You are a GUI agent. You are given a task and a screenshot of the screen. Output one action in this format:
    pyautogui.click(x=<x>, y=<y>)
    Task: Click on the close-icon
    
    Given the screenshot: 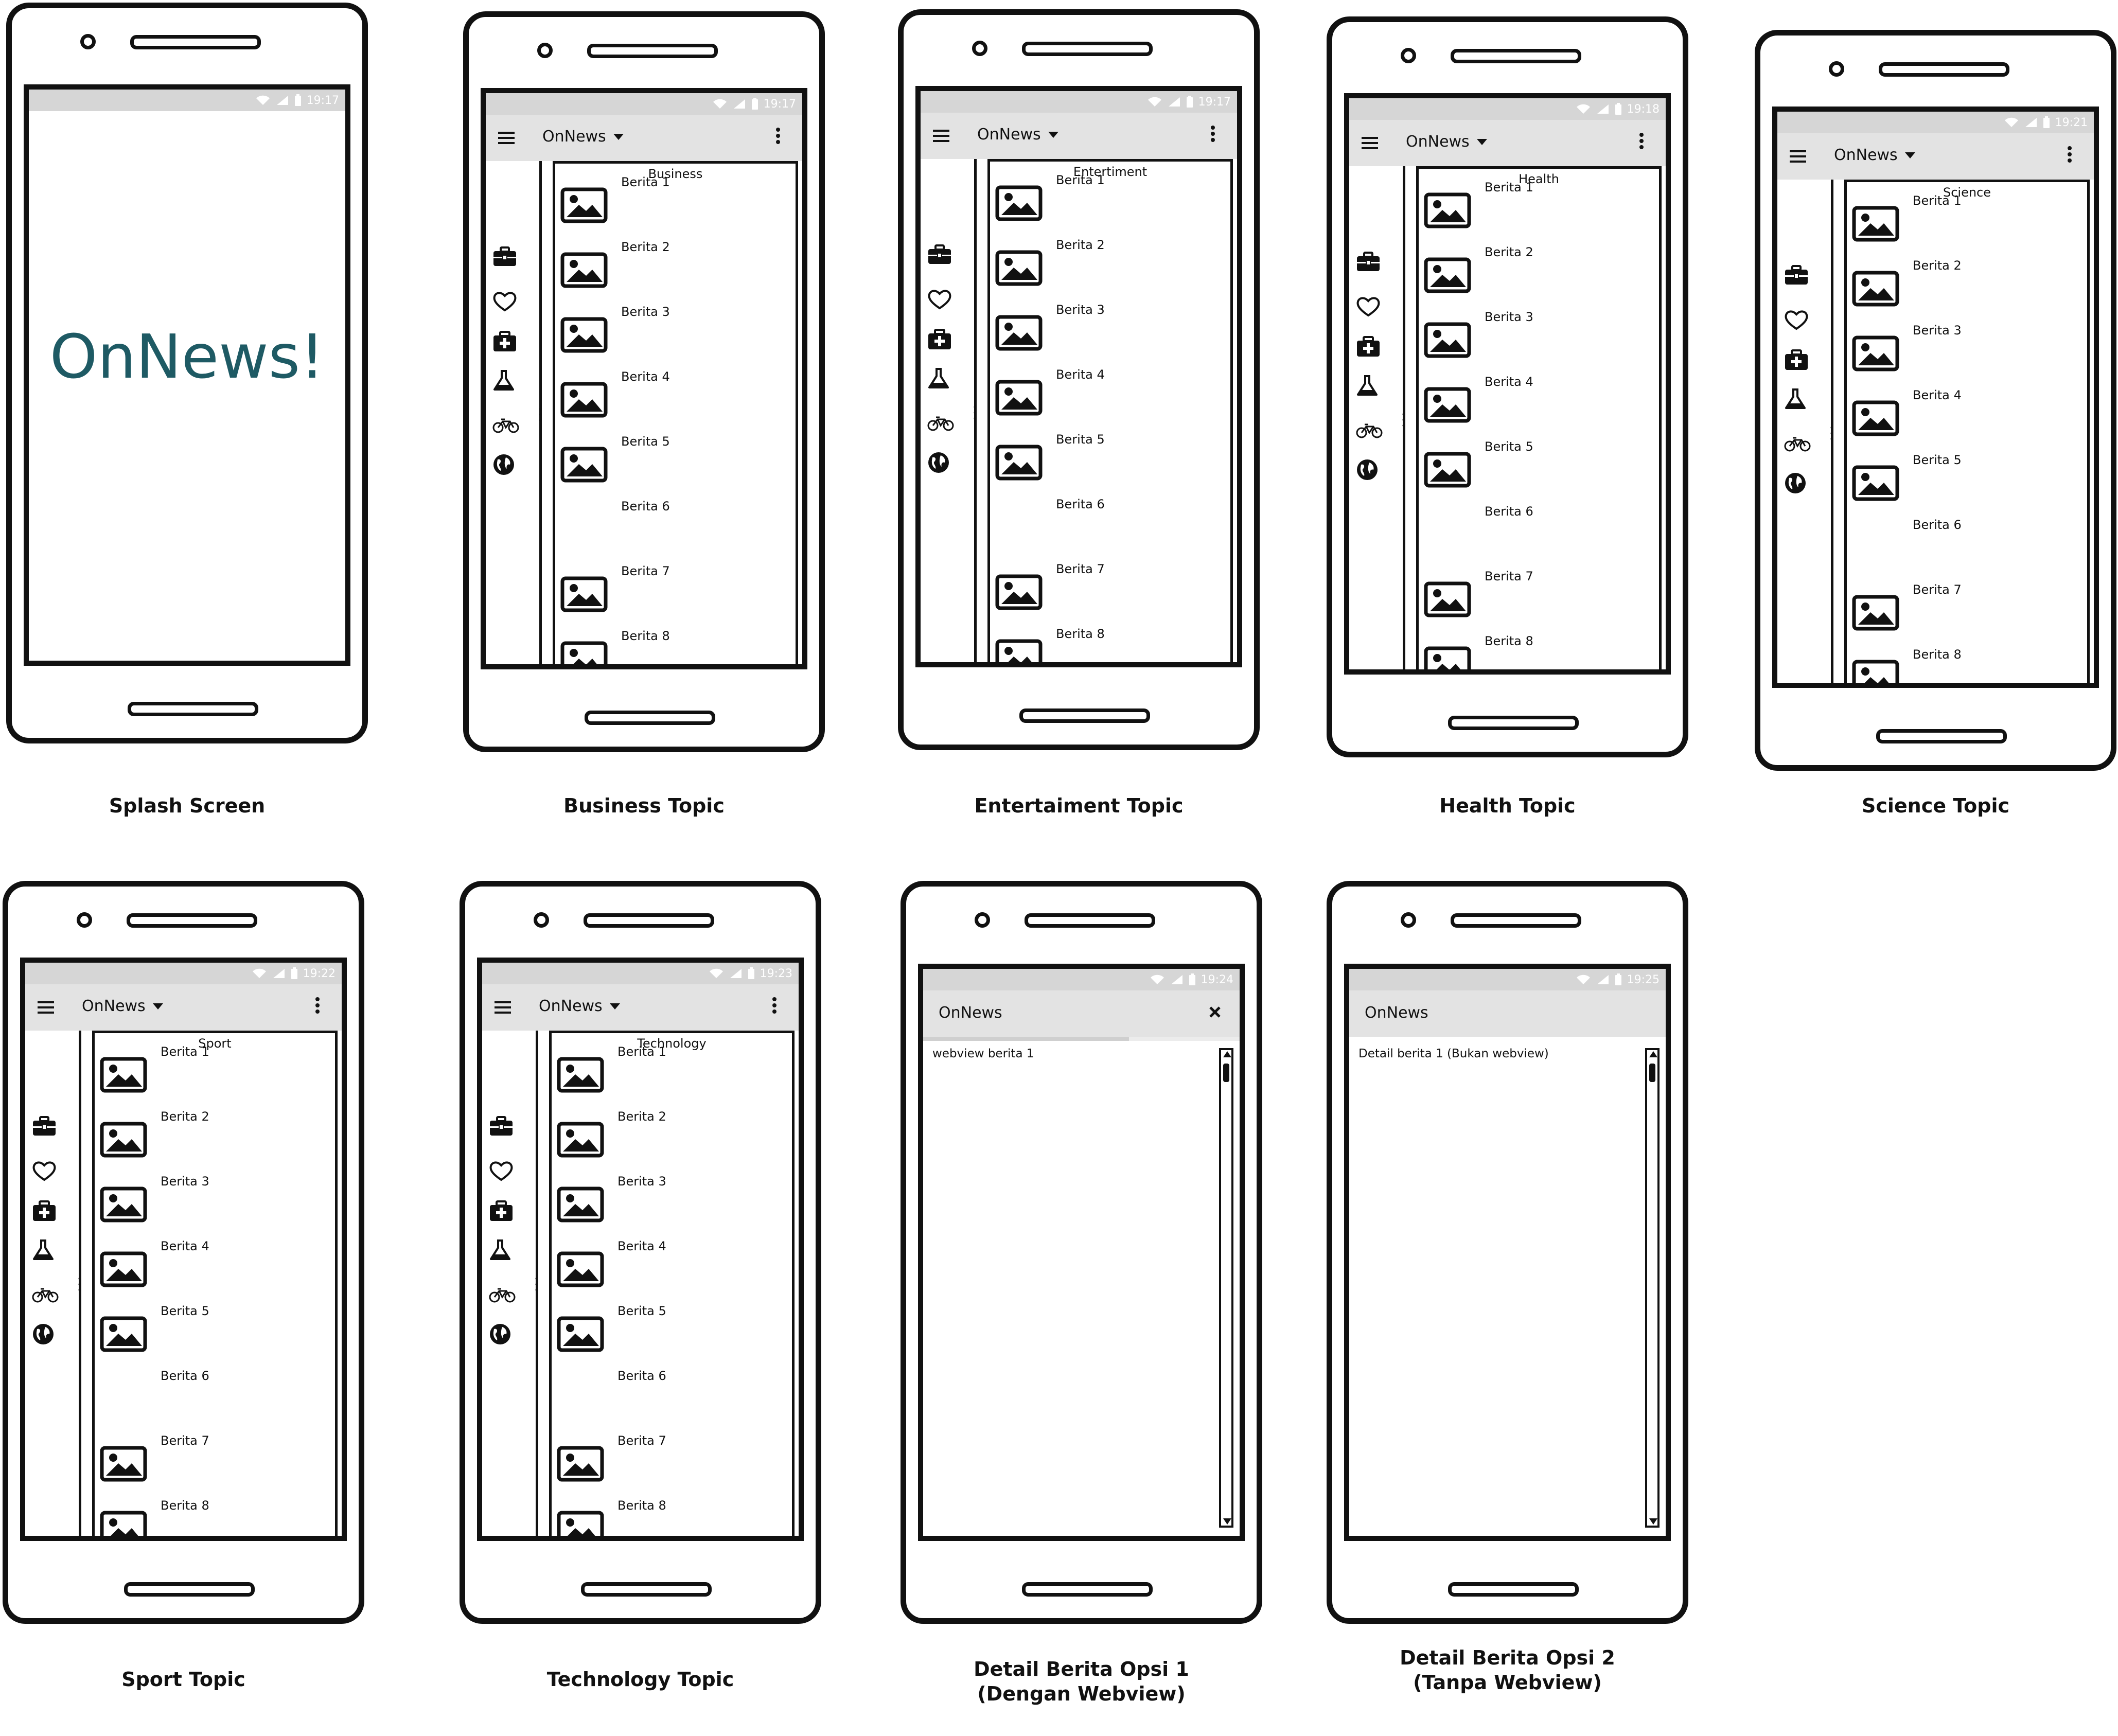 What is the action you would take?
    pyautogui.click(x=1215, y=1012)
    